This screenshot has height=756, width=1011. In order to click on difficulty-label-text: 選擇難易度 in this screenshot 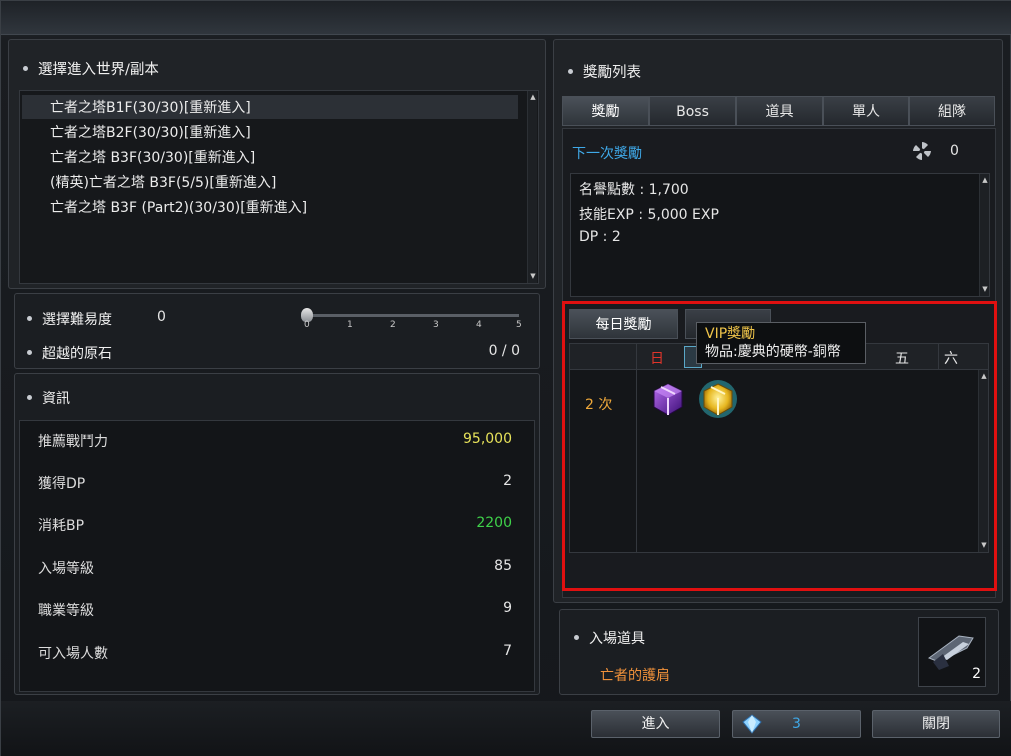, I will do `click(77, 320)`.